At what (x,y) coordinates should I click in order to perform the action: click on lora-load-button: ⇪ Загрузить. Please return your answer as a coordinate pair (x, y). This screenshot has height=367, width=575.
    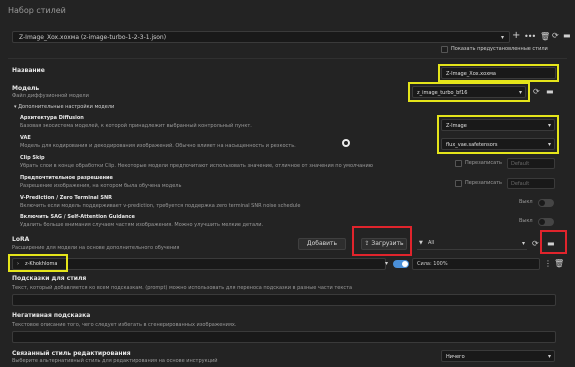
    Looking at the image, I should click on (384, 244).